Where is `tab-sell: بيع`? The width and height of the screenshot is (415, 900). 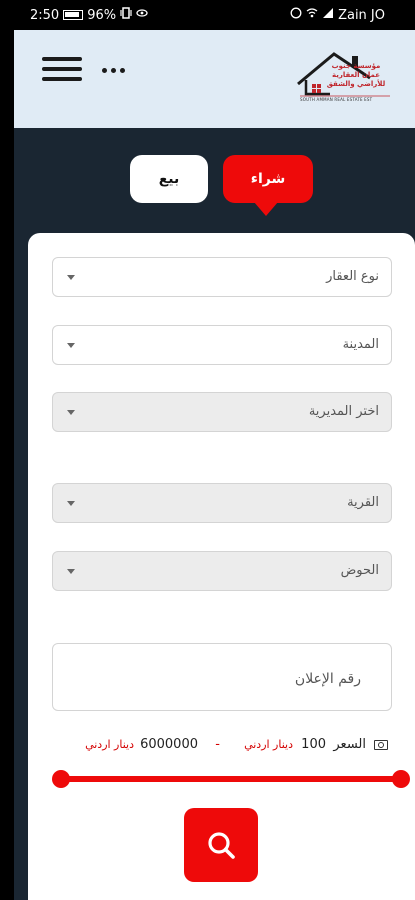 tab-sell: بيع is located at coordinates (169, 179).